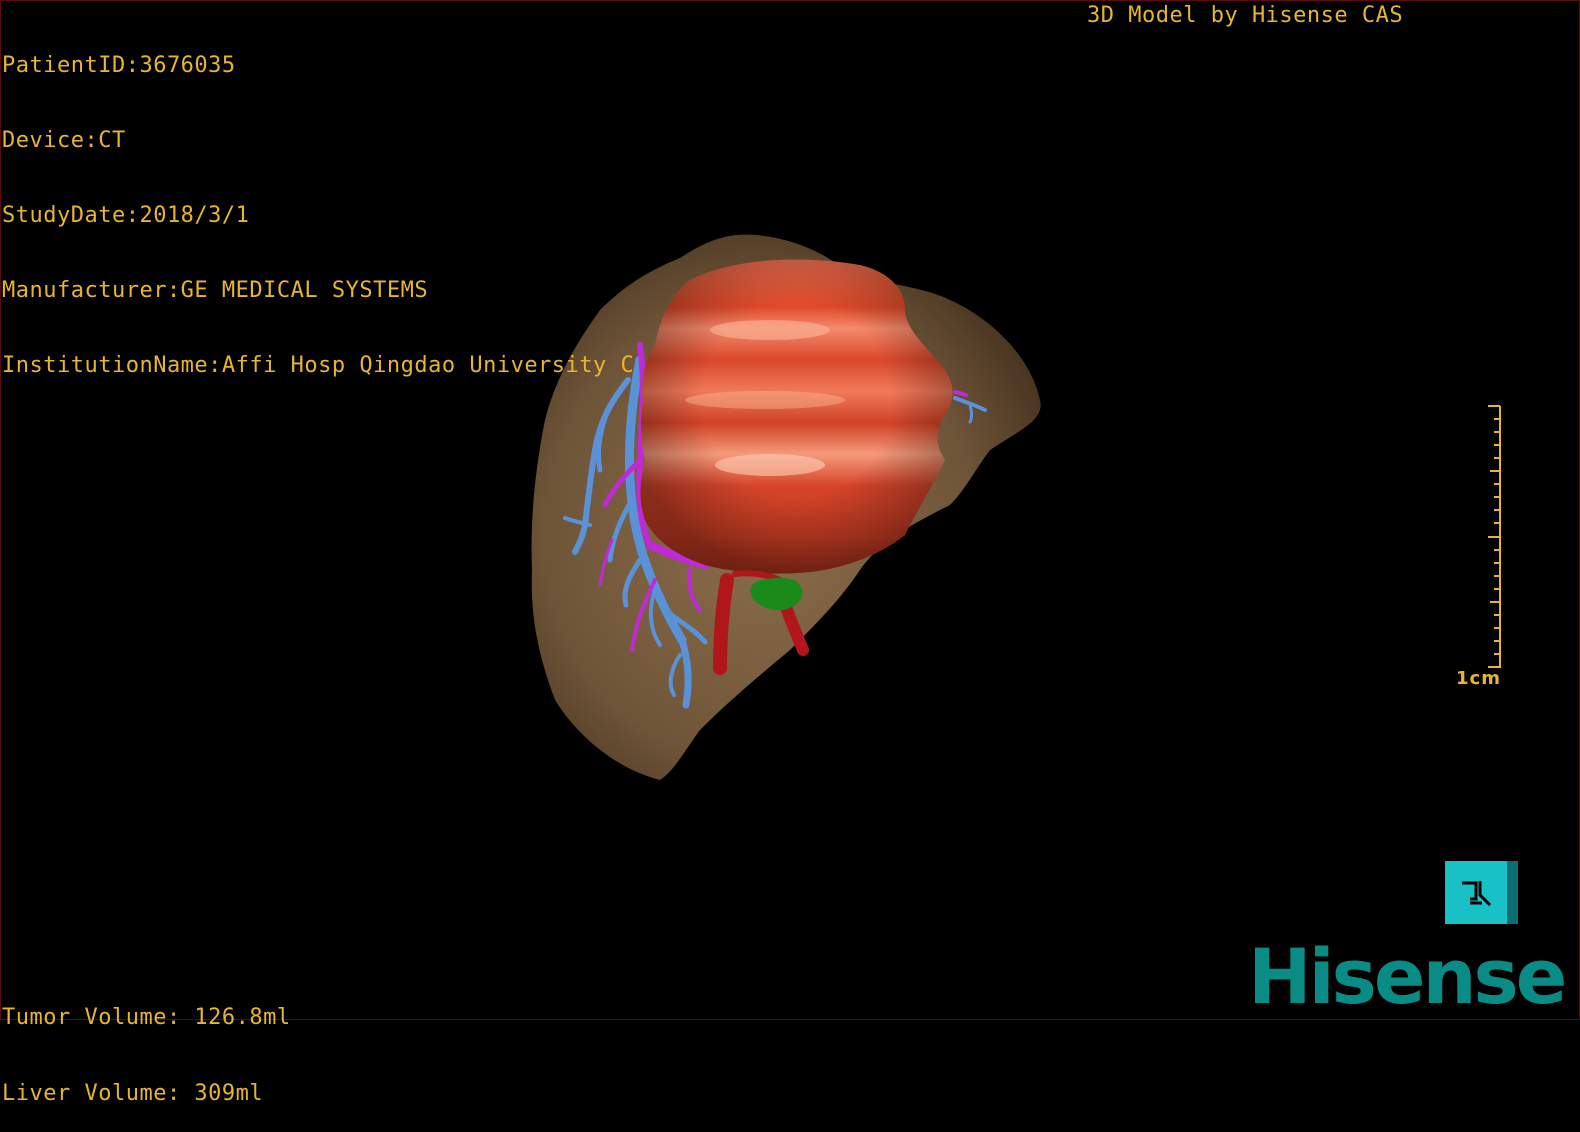 The width and height of the screenshot is (1580, 1132). What do you see at coordinates (1245, 15) in the screenshot?
I see `model-credit: 3D Model by Hisense CAS` at bounding box center [1245, 15].